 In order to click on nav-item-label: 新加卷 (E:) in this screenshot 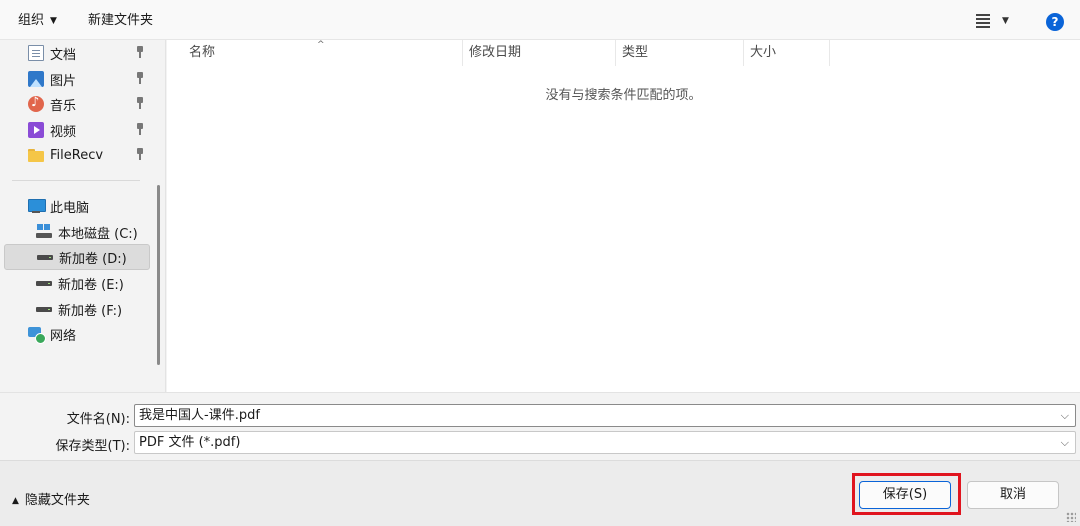, I will do `click(91, 285)`.